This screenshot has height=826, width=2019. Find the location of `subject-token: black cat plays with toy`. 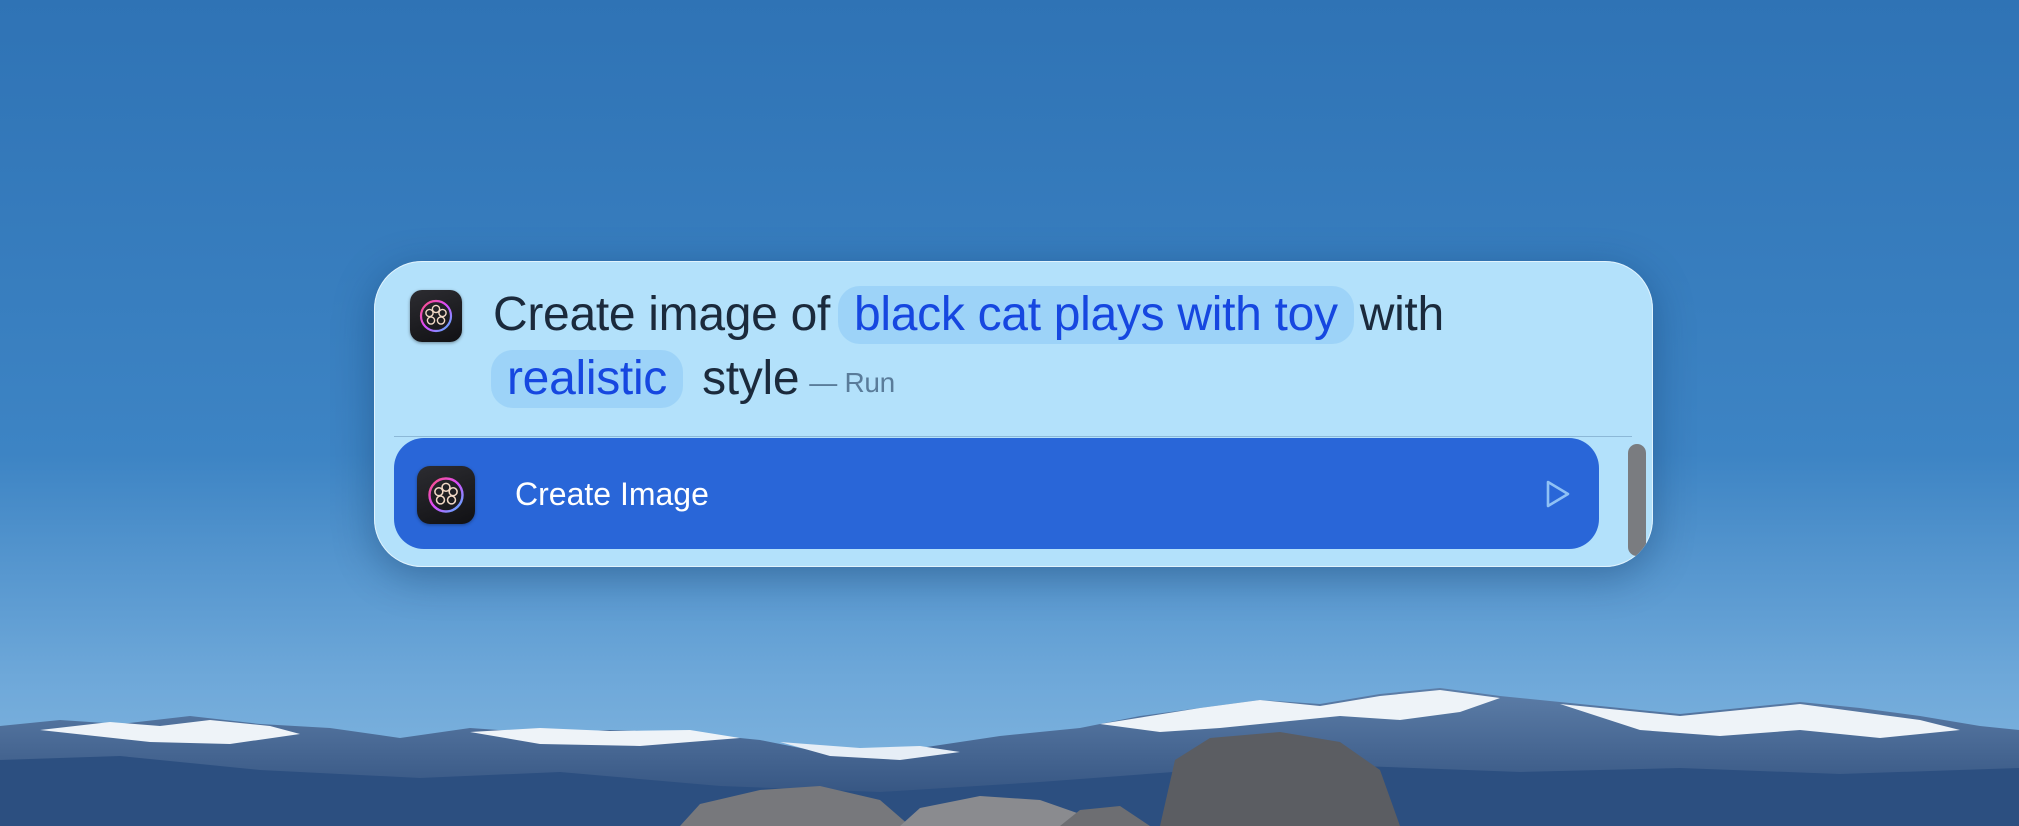

subject-token: black cat plays with toy is located at coordinates (1096, 315).